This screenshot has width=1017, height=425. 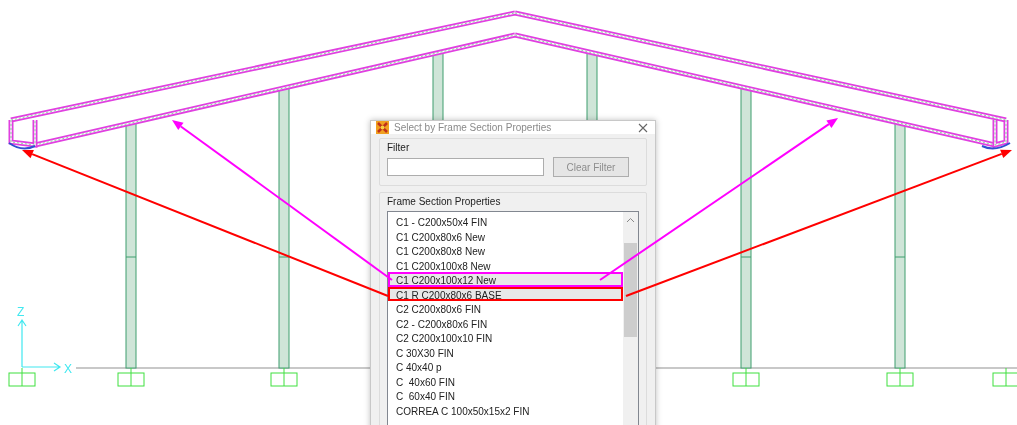 What do you see at coordinates (630, 290) in the screenshot?
I see `scroll-thumb` at bounding box center [630, 290].